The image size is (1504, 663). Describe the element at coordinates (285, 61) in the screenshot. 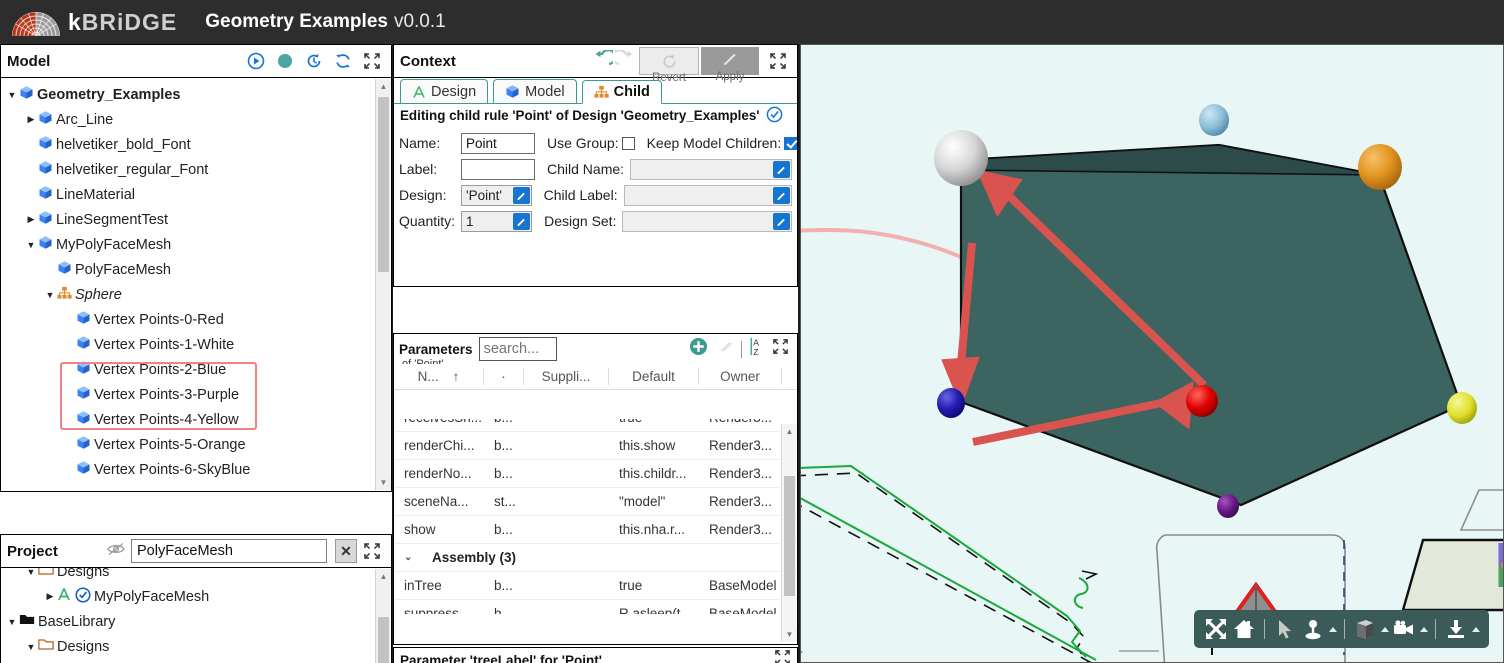

I see `status-dot-icon` at that location.